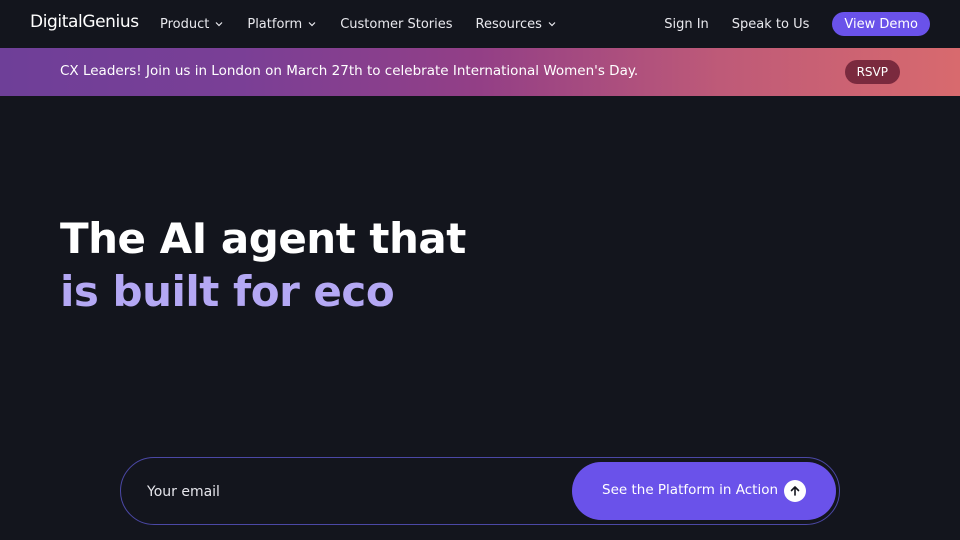 The width and height of the screenshot is (960, 540). What do you see at coordinates (185, 24) in the screenshot?
I see `nav-item-label: Product` at bounding box center [185, 24].